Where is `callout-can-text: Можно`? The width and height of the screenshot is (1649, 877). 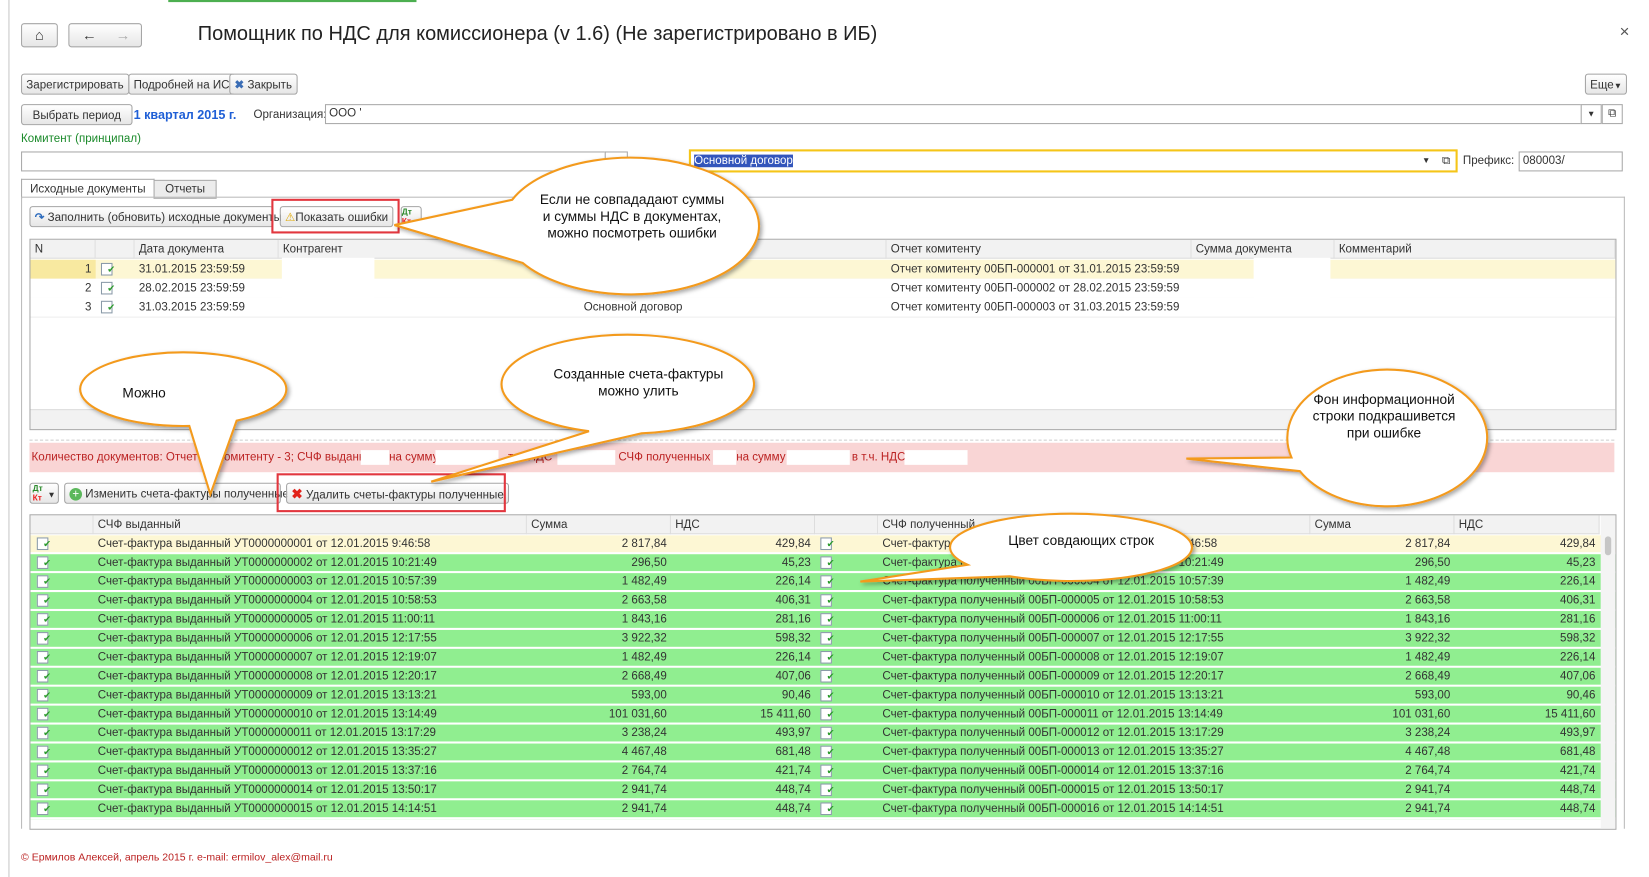 callout-can-text: Можно is located at coordinates (144, 392).